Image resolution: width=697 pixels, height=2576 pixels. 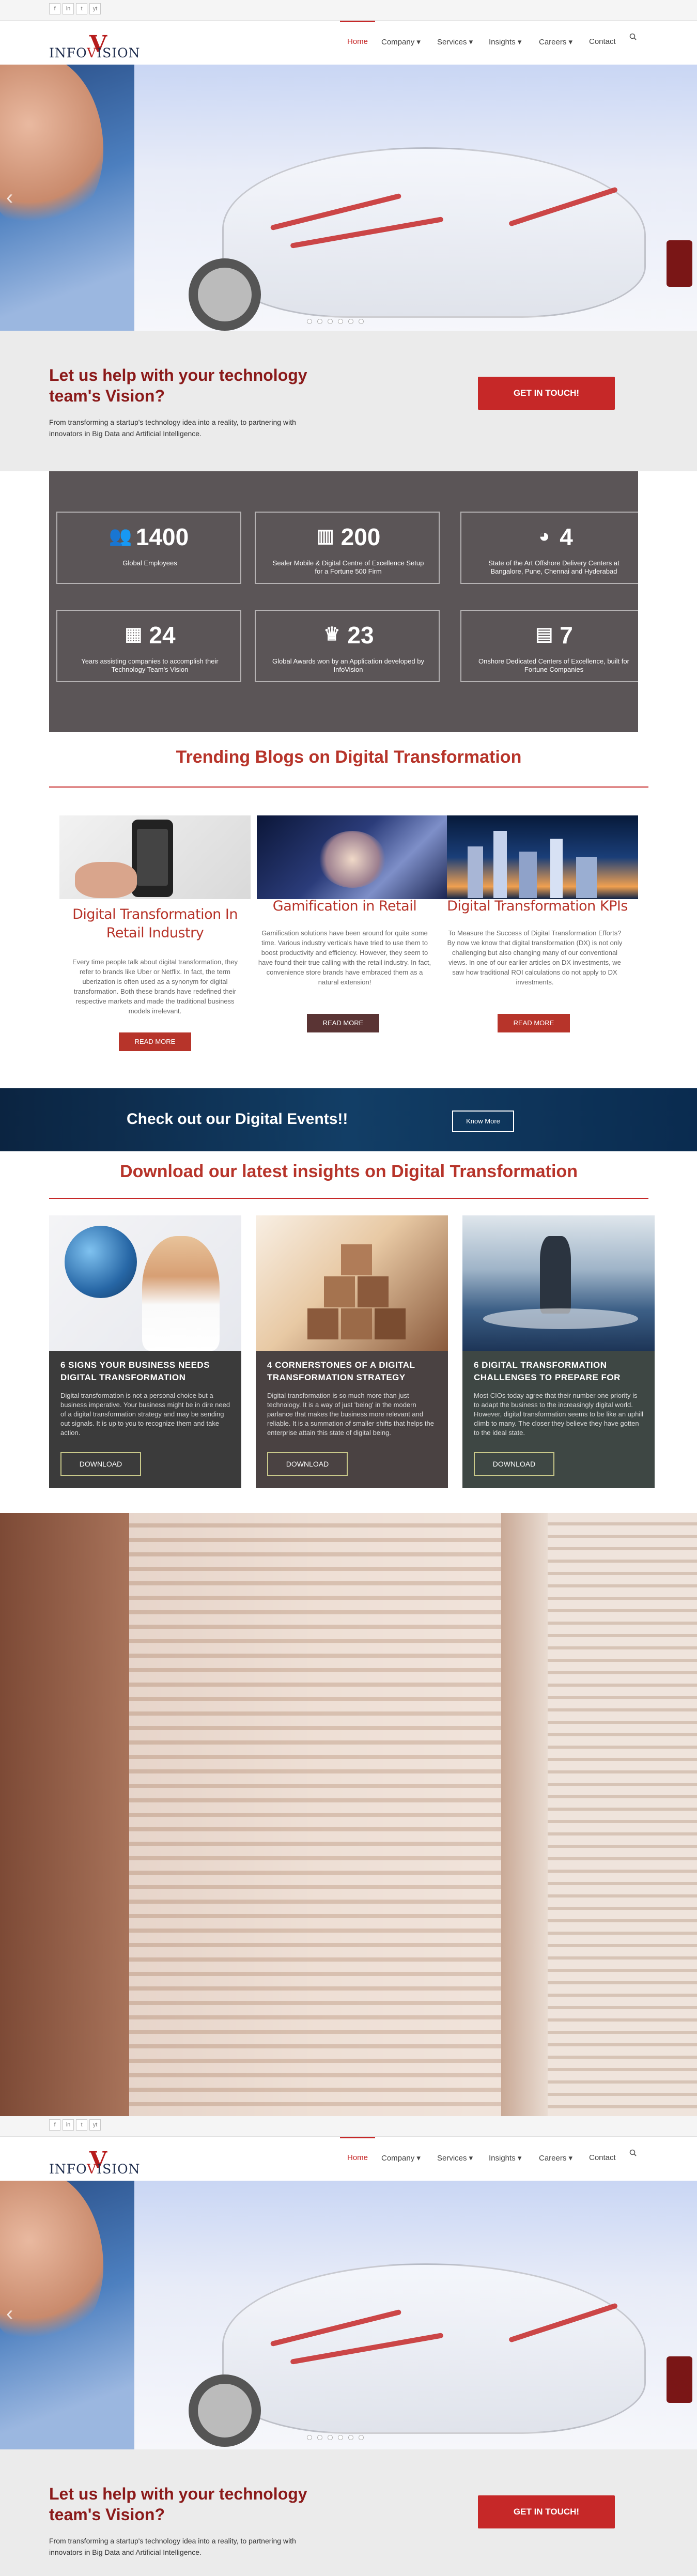 What do you see at coordinates (361, 635) in the screenshot?
I see `stat-value: 23` at bounding box center [361, 635].